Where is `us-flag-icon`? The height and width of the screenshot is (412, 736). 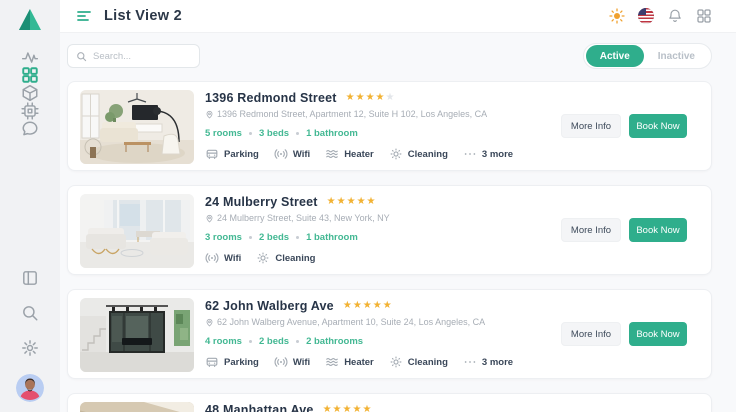 us-flag-icon is located at coordinates (646, 16).